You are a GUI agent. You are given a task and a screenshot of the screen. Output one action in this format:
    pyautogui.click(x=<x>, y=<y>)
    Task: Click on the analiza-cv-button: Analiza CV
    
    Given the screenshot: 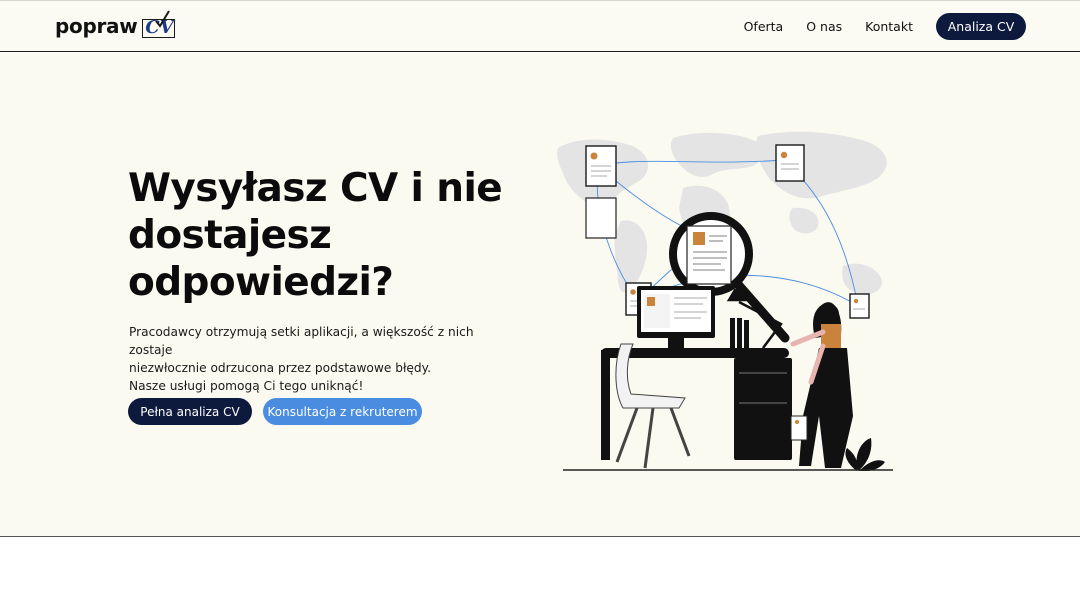 What is the action you would take?
    pyautogui.click(x=981, y=26)
    